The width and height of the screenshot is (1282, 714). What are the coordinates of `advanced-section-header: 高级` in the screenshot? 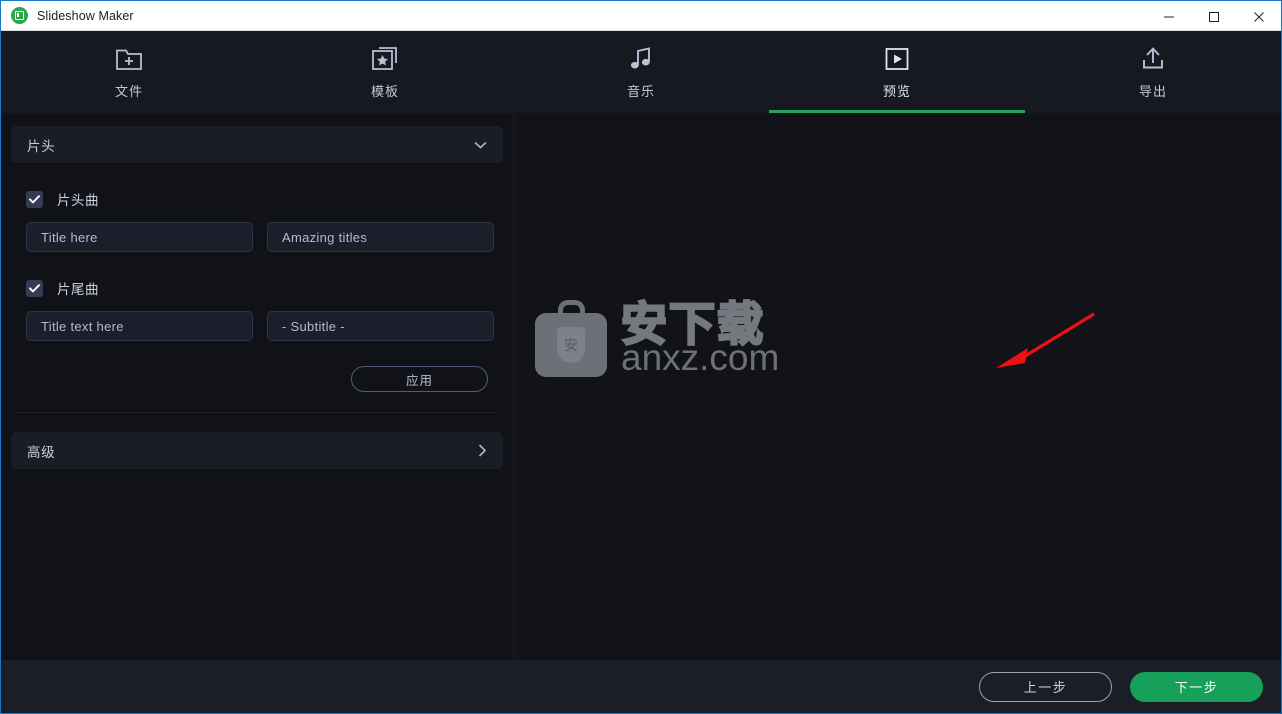 It's located at (257, 450).